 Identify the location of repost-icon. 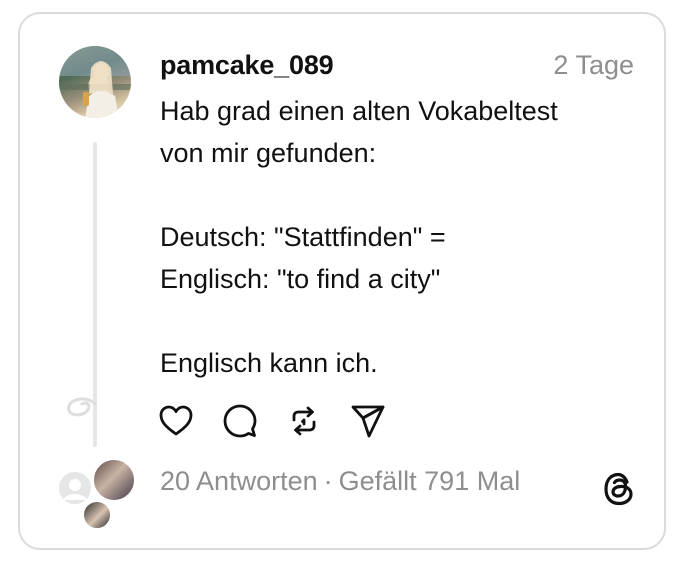
(304, 421).